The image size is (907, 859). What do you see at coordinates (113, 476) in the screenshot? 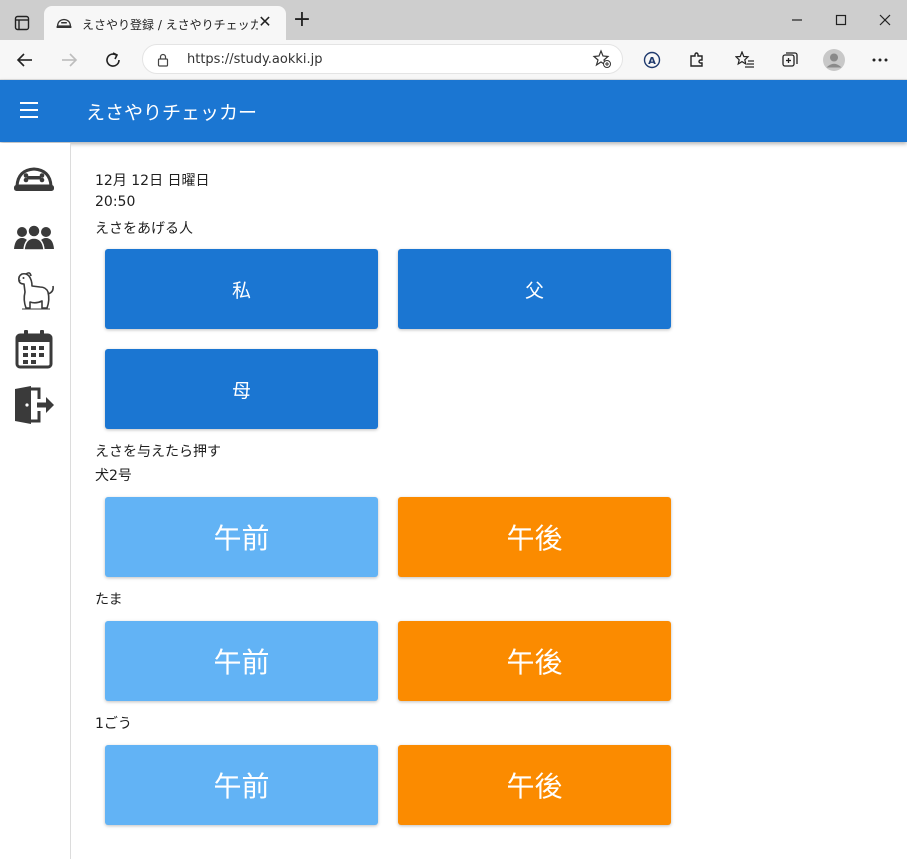
I see `dog-name: 犬2号` at bounding box center [113, 476].